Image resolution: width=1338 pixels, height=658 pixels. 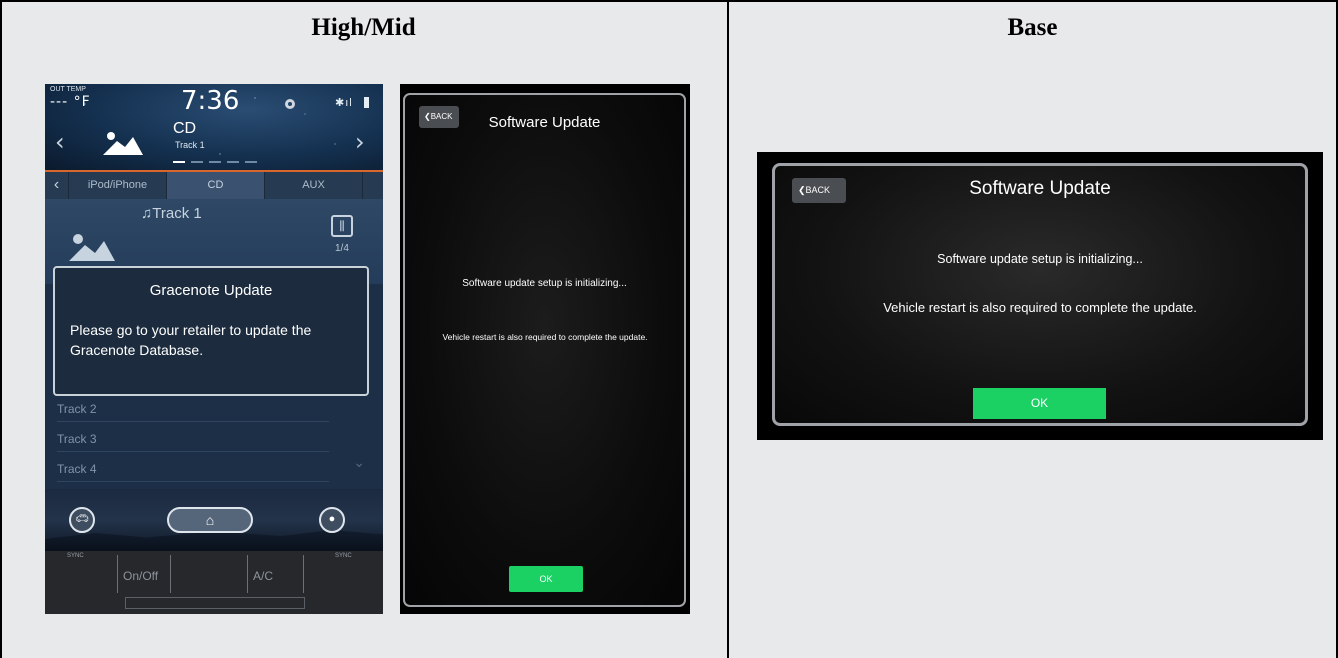 I want to click on bluetooth-signal-icon: ✱ıl, so click(x=344, y=103).